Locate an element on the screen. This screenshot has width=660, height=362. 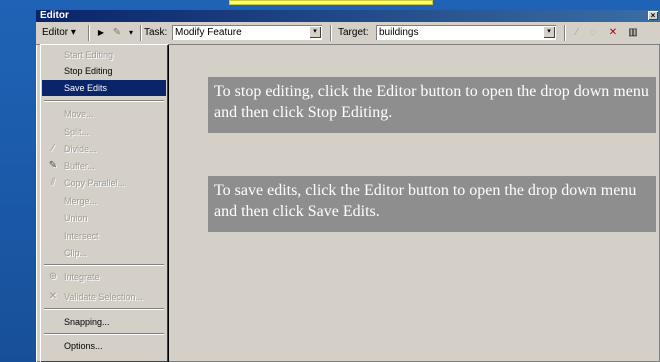
window-title: Editor is located at coordinates (54, 15).